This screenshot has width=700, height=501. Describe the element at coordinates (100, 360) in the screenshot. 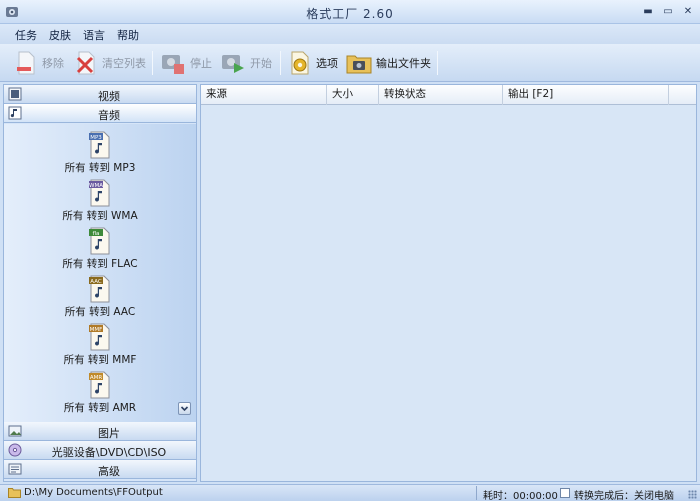

I see `format-label: 所有 转到 MMF` at that location.